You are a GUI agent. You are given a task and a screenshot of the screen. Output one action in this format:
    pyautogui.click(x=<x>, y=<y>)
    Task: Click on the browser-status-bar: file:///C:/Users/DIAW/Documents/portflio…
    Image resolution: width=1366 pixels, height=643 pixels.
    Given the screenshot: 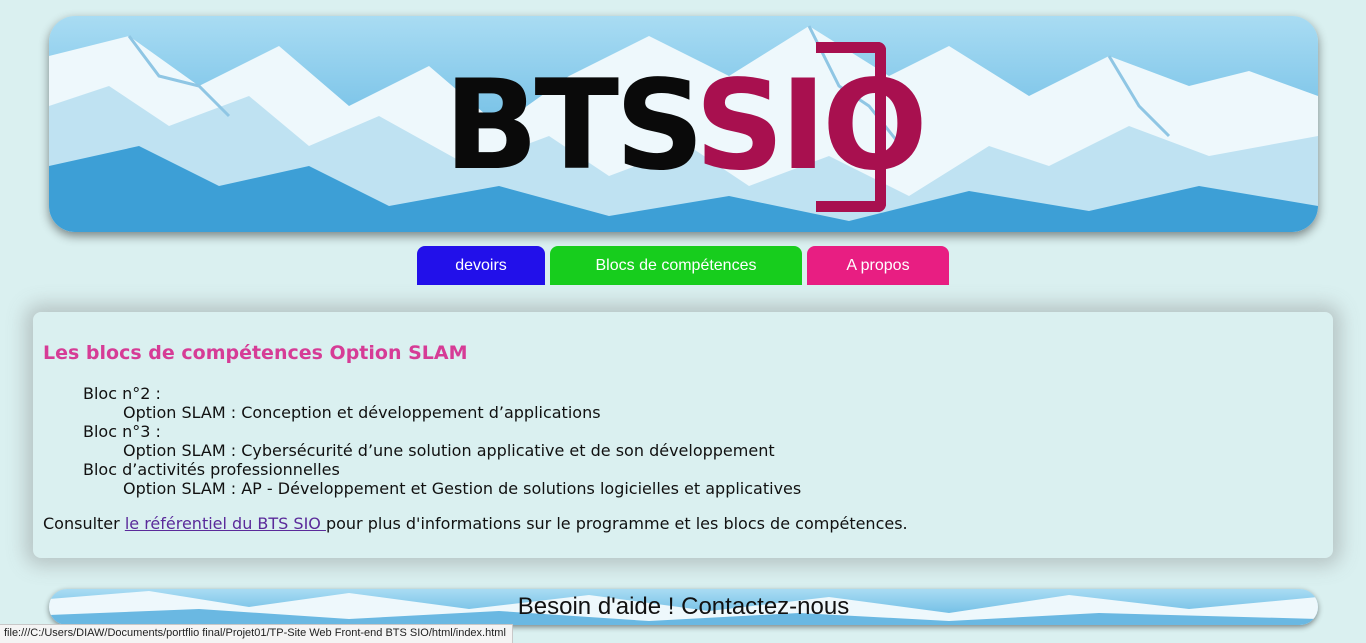 What is the action you would take?
    pyautogui.click(x=256, y=633)
    